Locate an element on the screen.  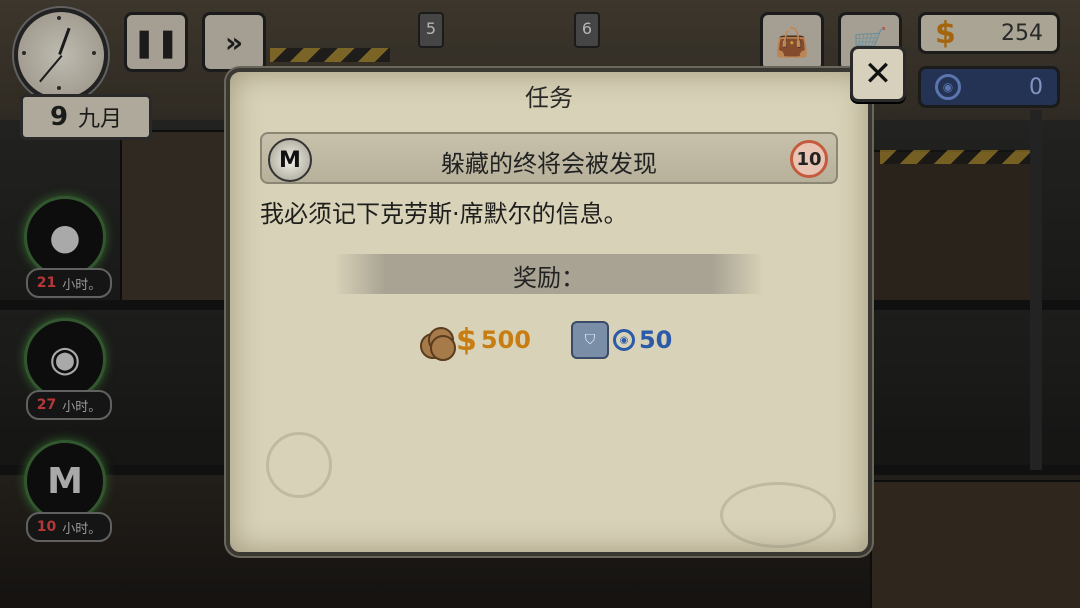
quest-level-badge: 10 is located at coordinates (809, 159).